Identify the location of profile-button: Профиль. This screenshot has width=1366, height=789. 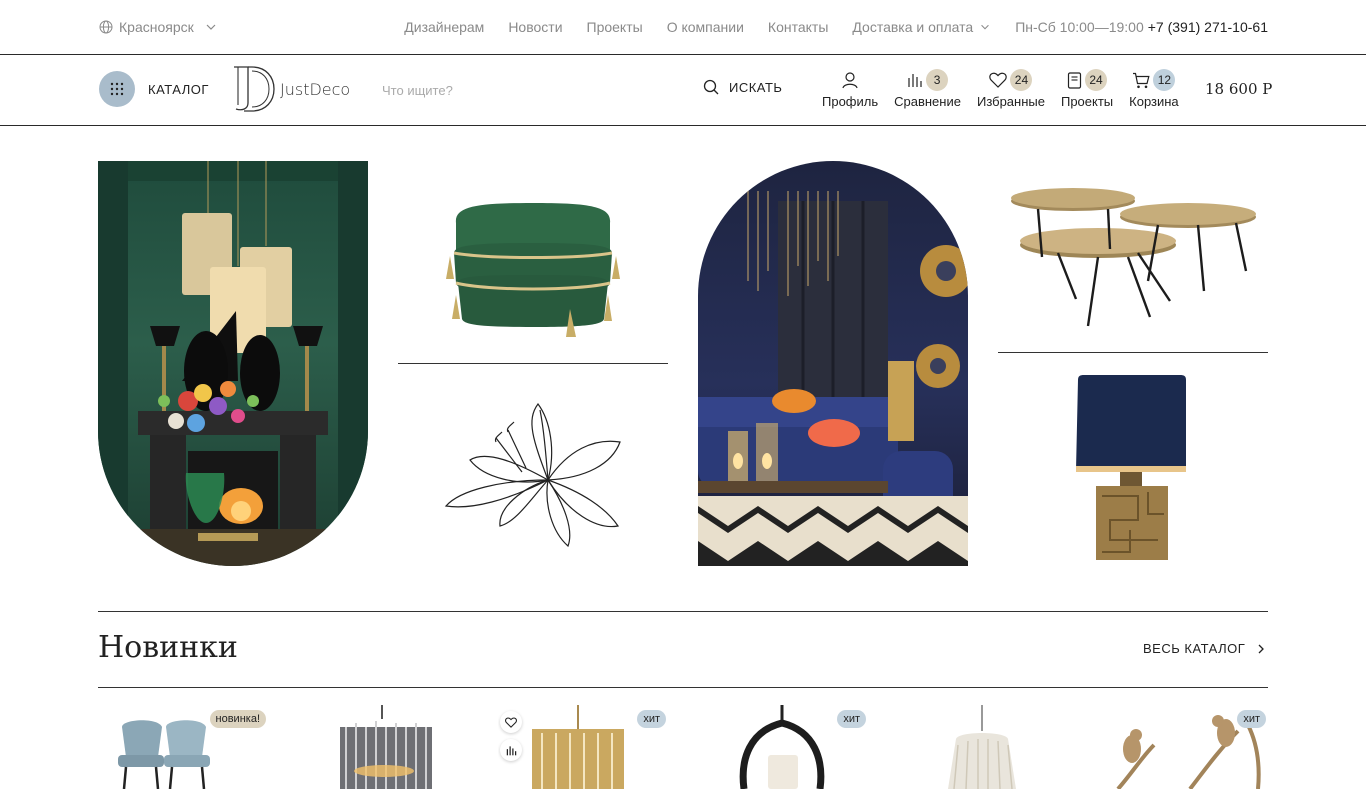
(850, 89).